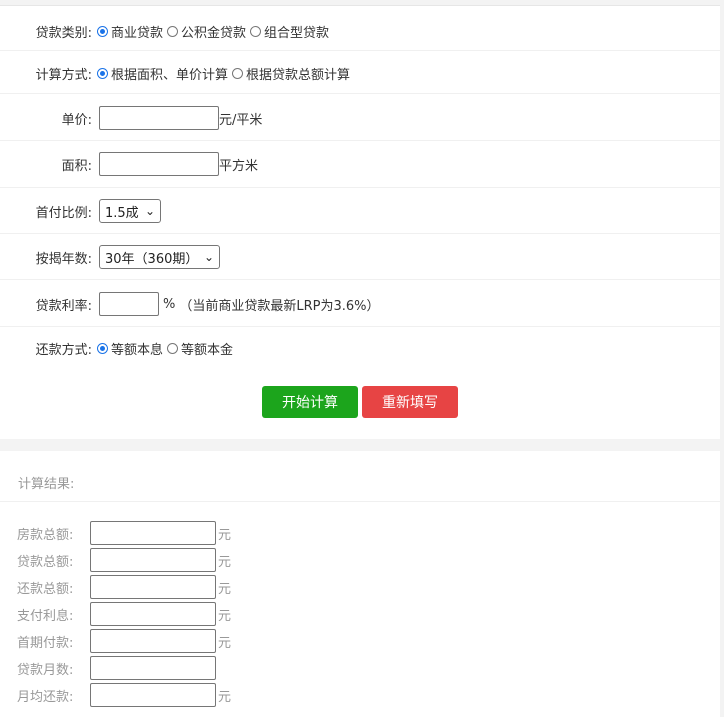  Describe the element at coordinates (169, 73) in the screenshot. I see `calc-by-area-label: 根据面积、单价计算` at that location.